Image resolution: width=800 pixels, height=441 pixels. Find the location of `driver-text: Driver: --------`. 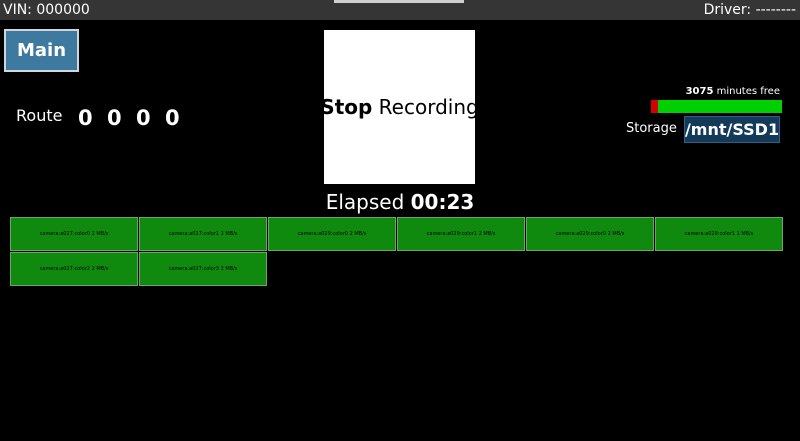

driver-text: Driver: -------- is located at coordinates (749, 10).